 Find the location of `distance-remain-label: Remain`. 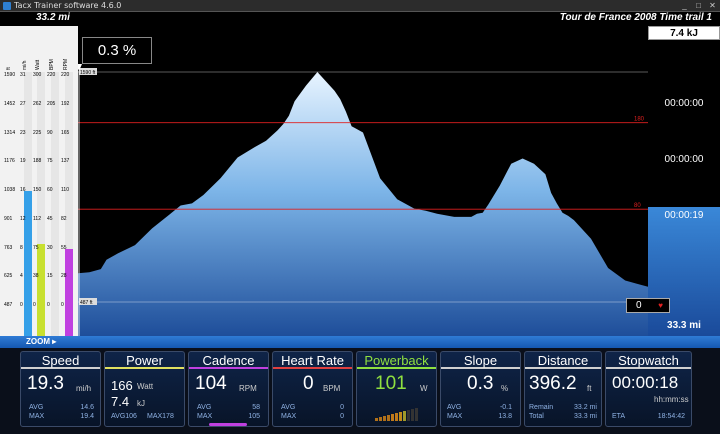

distance-remain-label: Remain is located at coordinates (541, 407).